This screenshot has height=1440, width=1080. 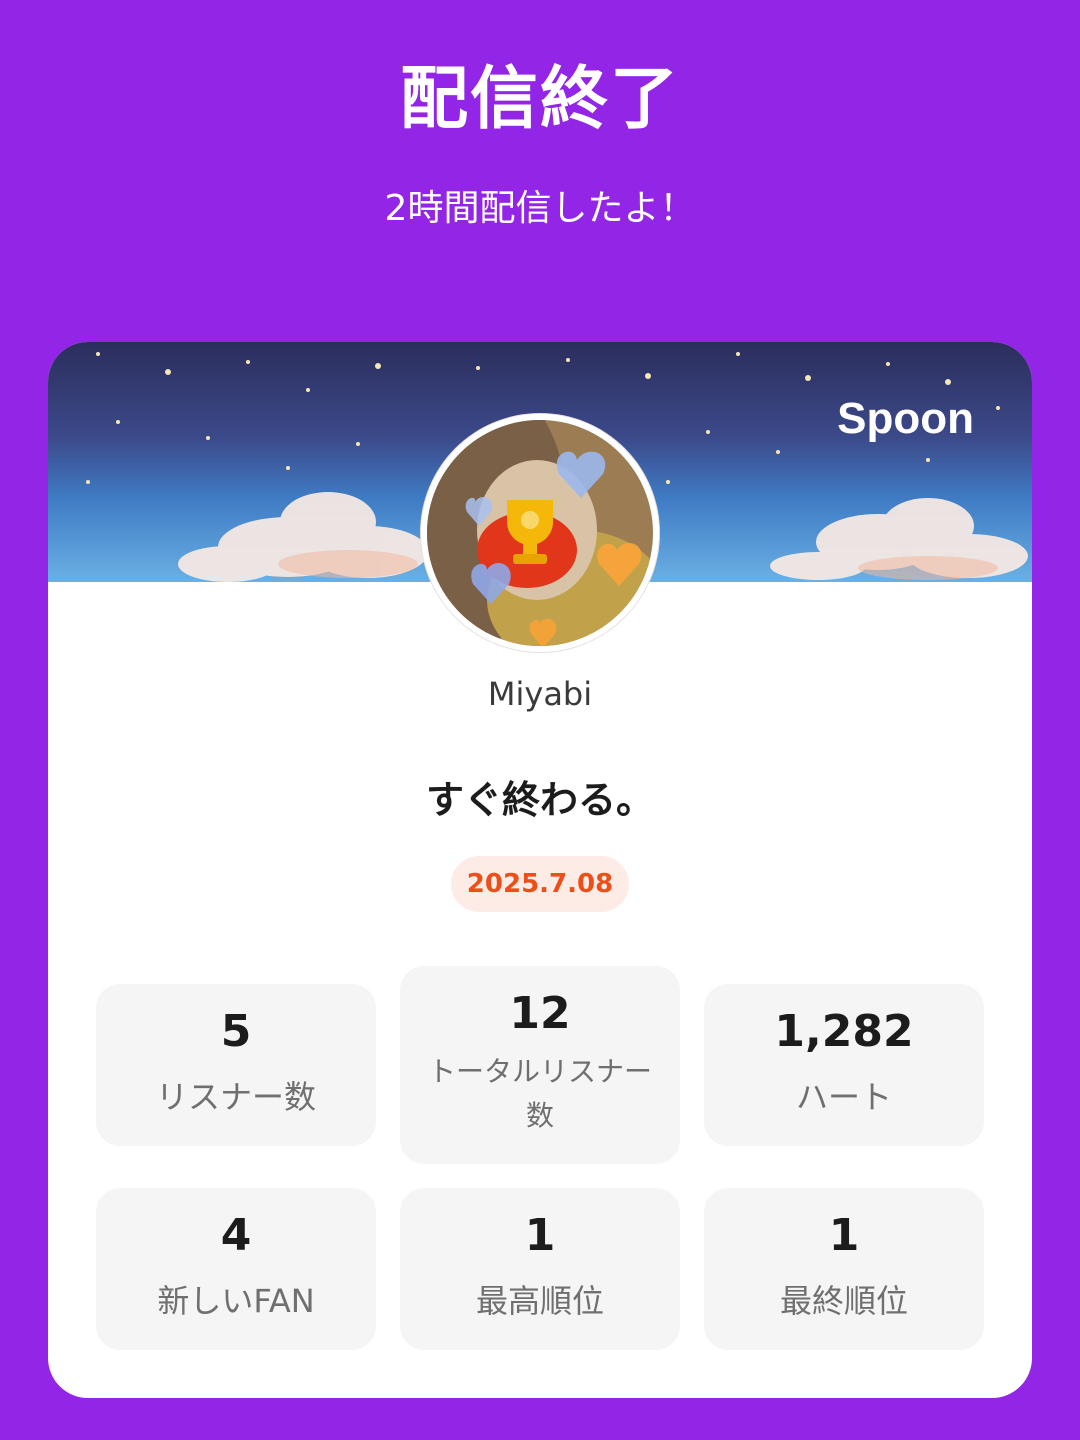 What do you see at coordinates (843, 1301) in the screenshot?
I see `stat-label: 最終順位` at bounding box center [843, 1301].